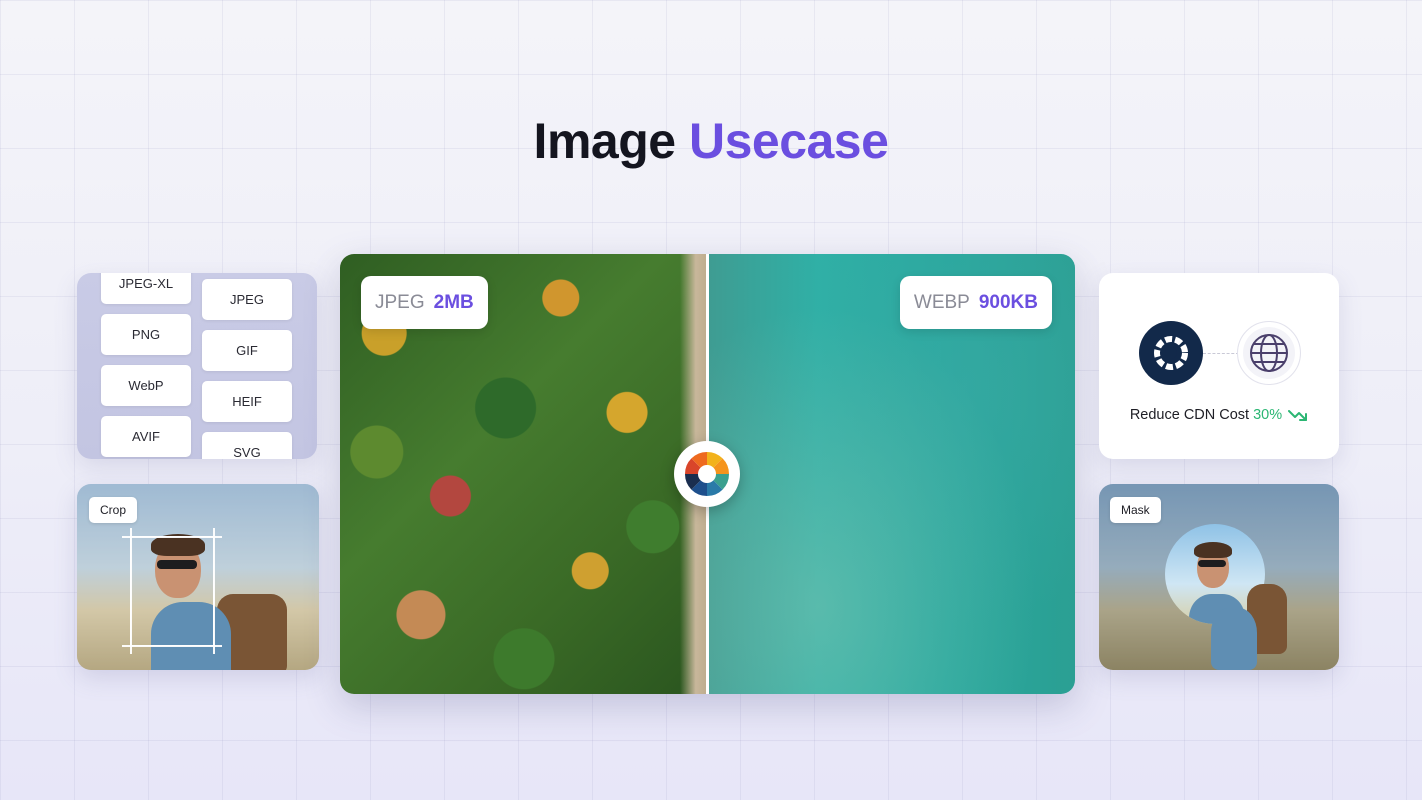  What do you see at coordinates (1219, 366) in the screenshot?
I see `cdn-cost-card: Reduce CDN Cost 30%` at bounding box center [1219, 366].